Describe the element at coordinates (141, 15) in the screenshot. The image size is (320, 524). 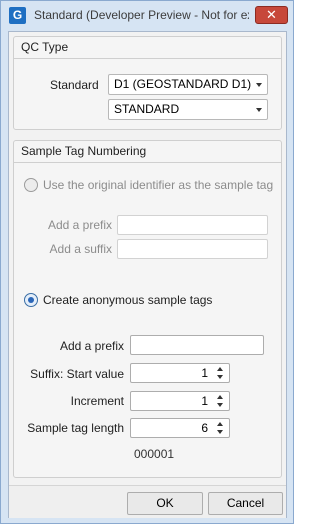
I see `window-title: Standard (Developer Preview - Not for ex` at that location.